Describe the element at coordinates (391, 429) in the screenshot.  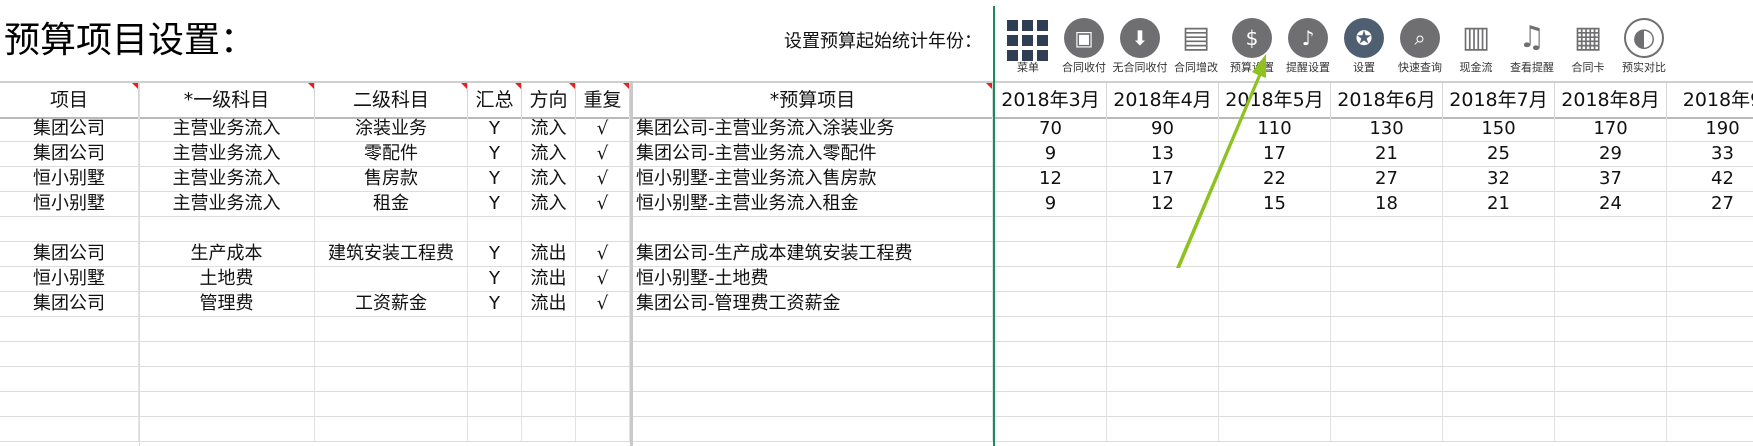
I see `cell-level2` at that location.